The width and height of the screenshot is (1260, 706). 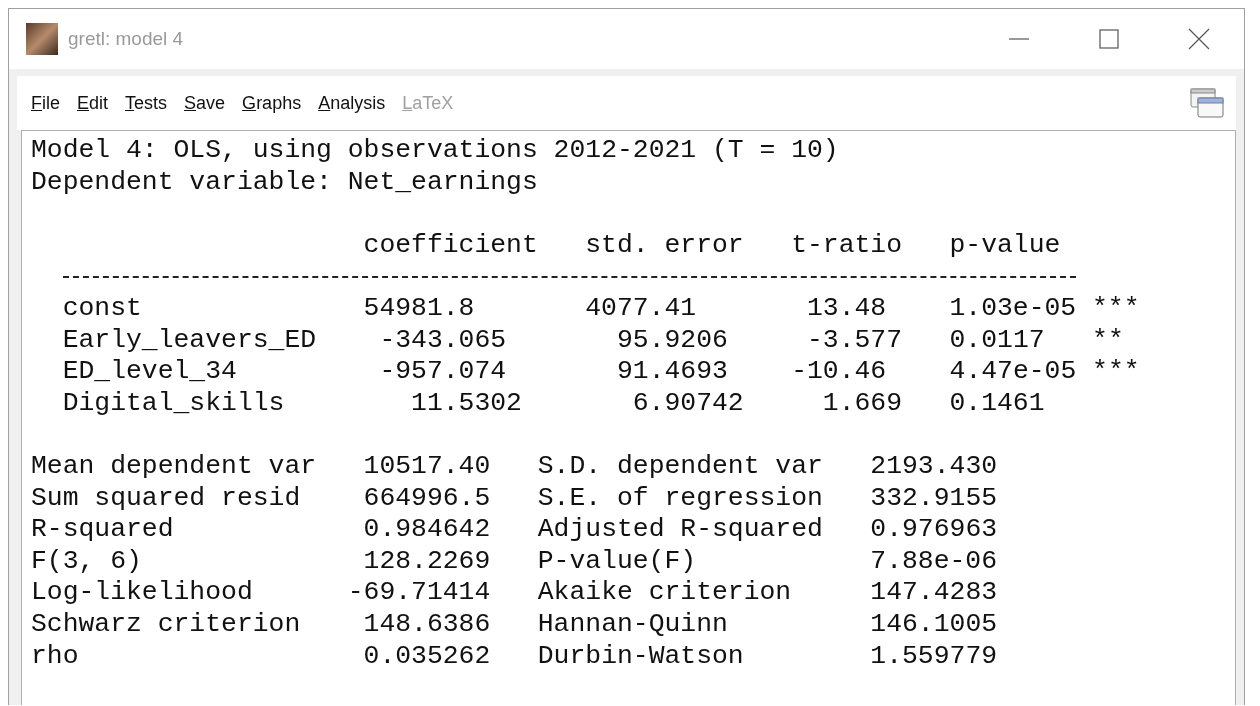 What do you see at coordinates (641, 308) in the screenshot?
I see `table-cell: 4077.41` at bounding box center [641, 308].